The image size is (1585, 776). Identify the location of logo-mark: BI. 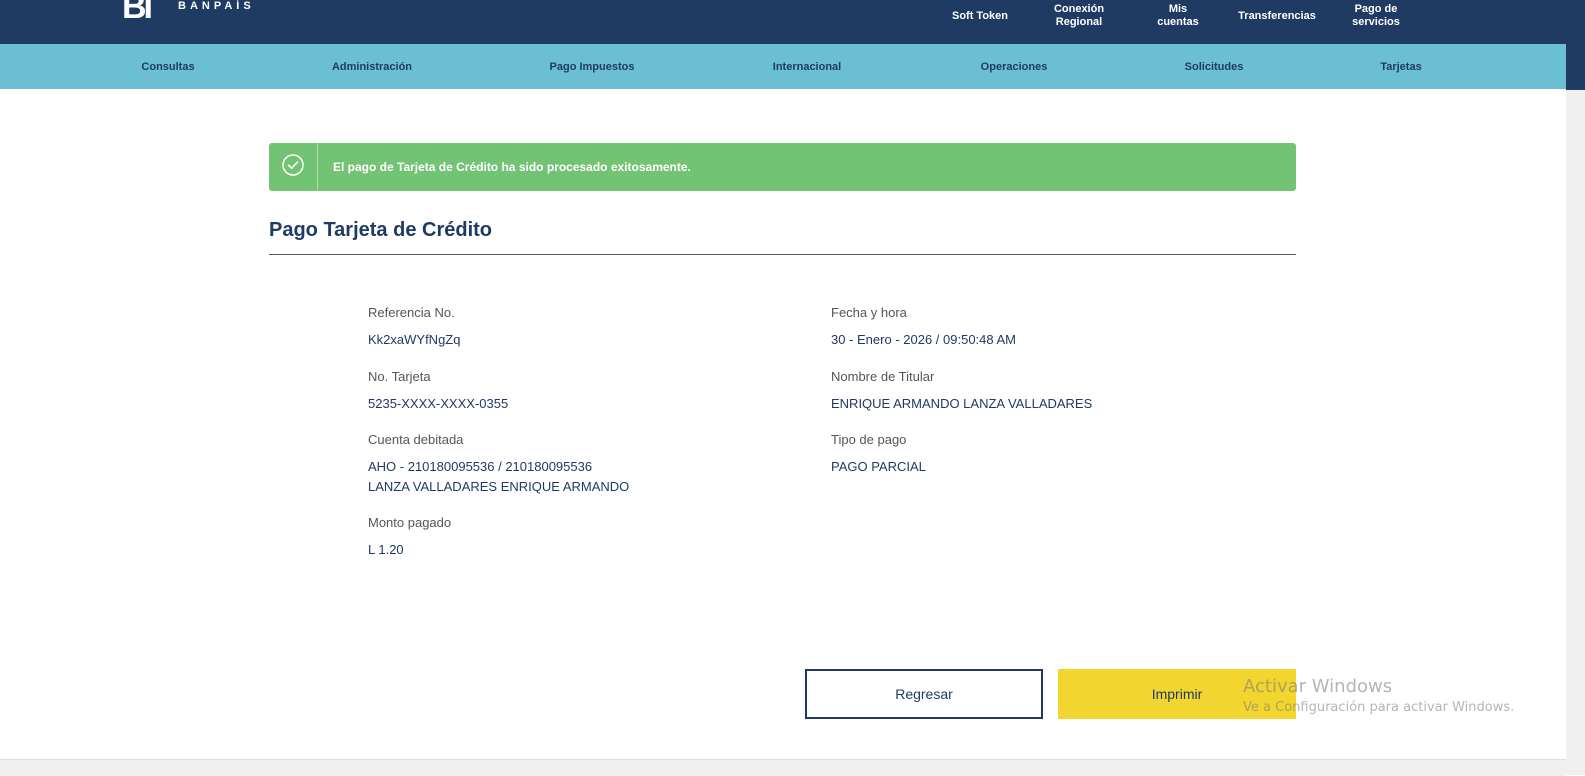
(137, 13).